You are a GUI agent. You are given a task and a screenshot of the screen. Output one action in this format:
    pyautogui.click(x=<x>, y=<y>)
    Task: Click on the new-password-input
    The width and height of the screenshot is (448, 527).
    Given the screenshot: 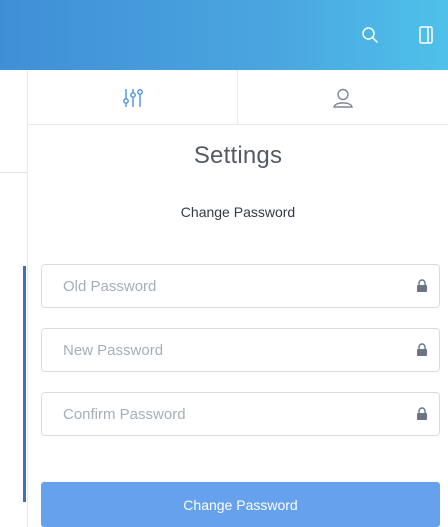 What is the action you would take?
    pyautogui.click(x=222, y=350)
    